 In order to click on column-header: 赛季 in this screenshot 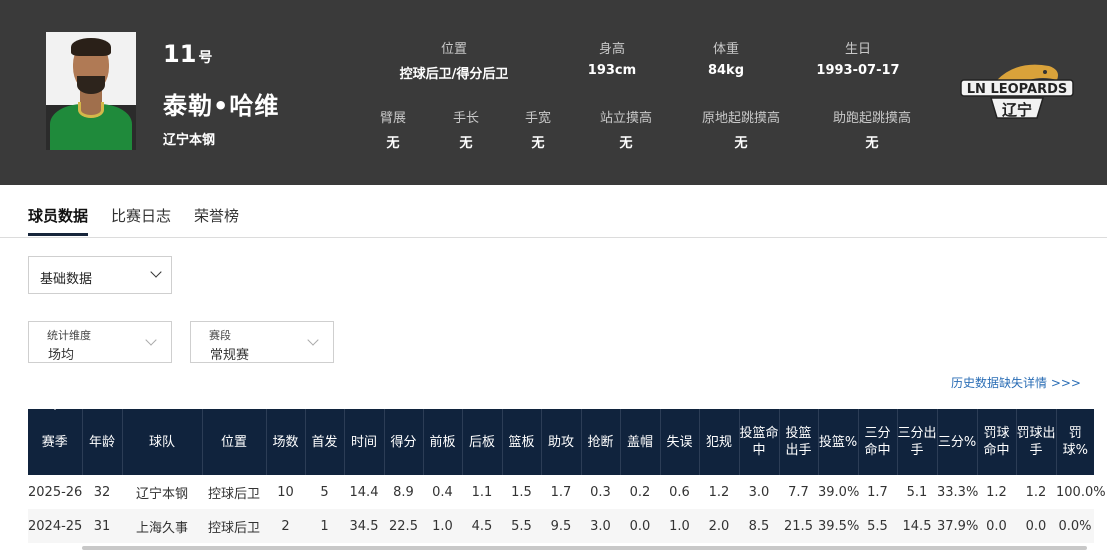, I will do `click(55, 442)`.